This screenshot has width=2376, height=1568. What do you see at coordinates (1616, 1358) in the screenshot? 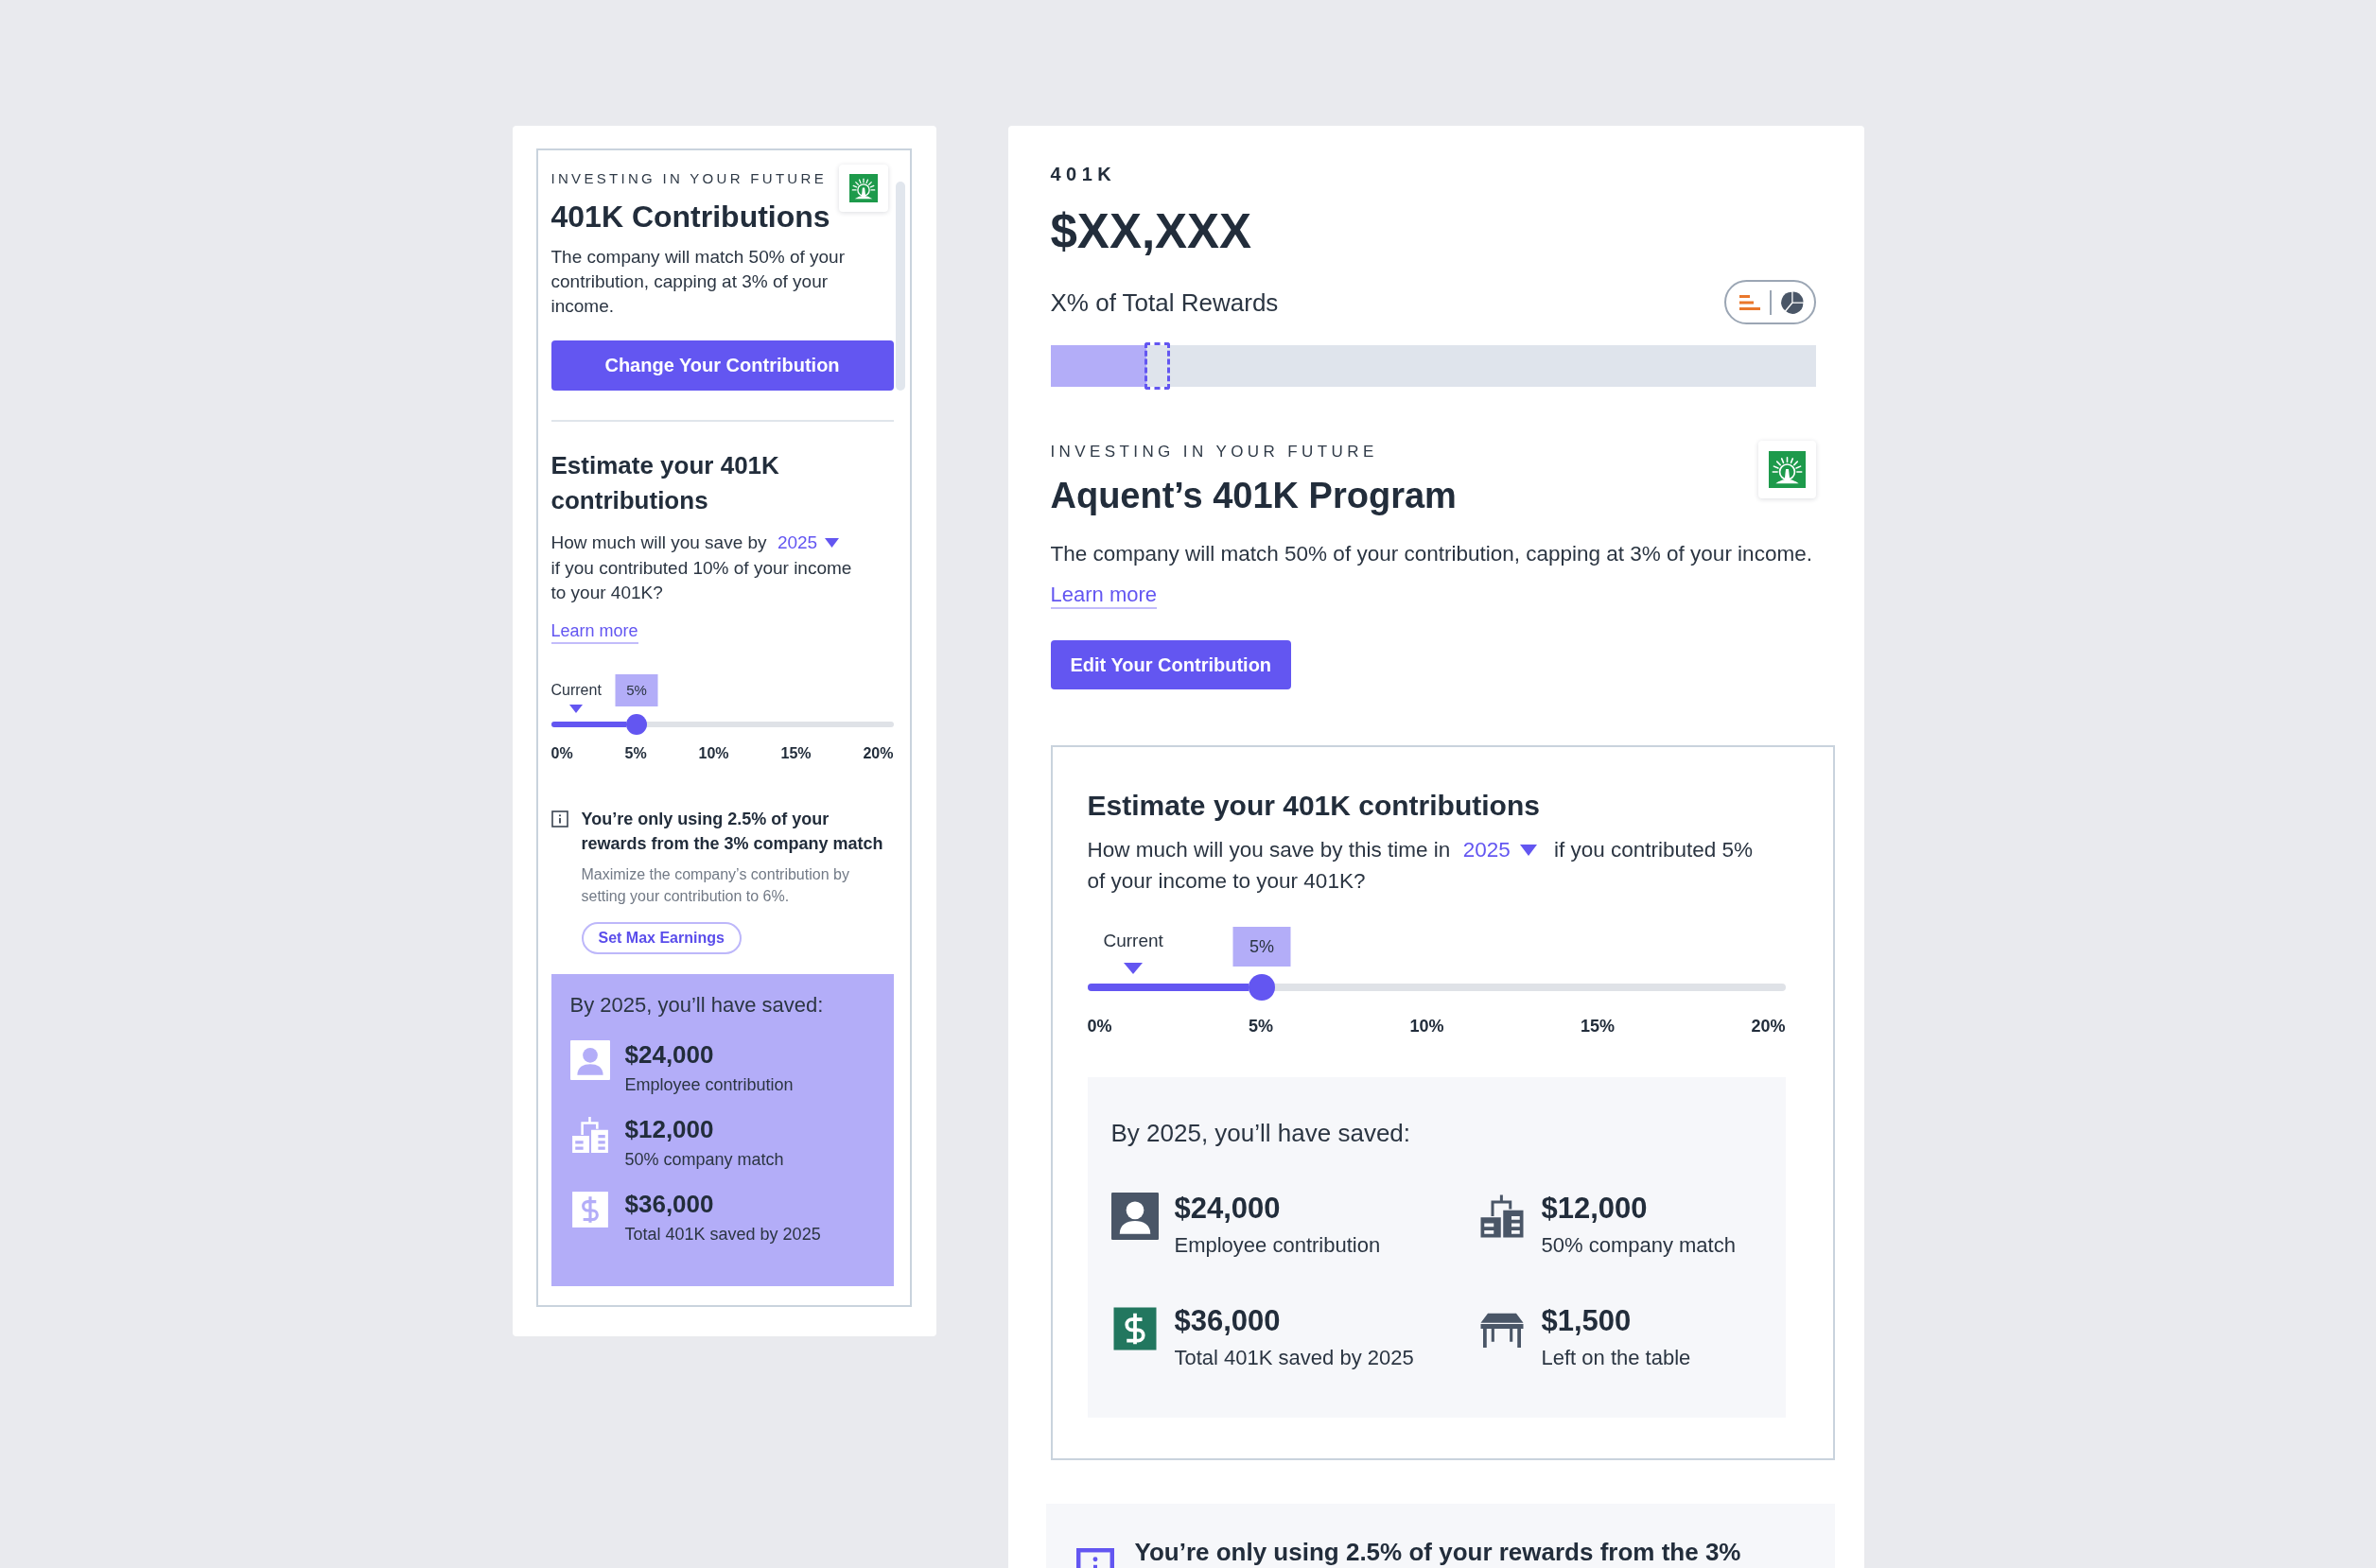
I see `amount-label: Left on the table` at bounding box center [1616, 1358].